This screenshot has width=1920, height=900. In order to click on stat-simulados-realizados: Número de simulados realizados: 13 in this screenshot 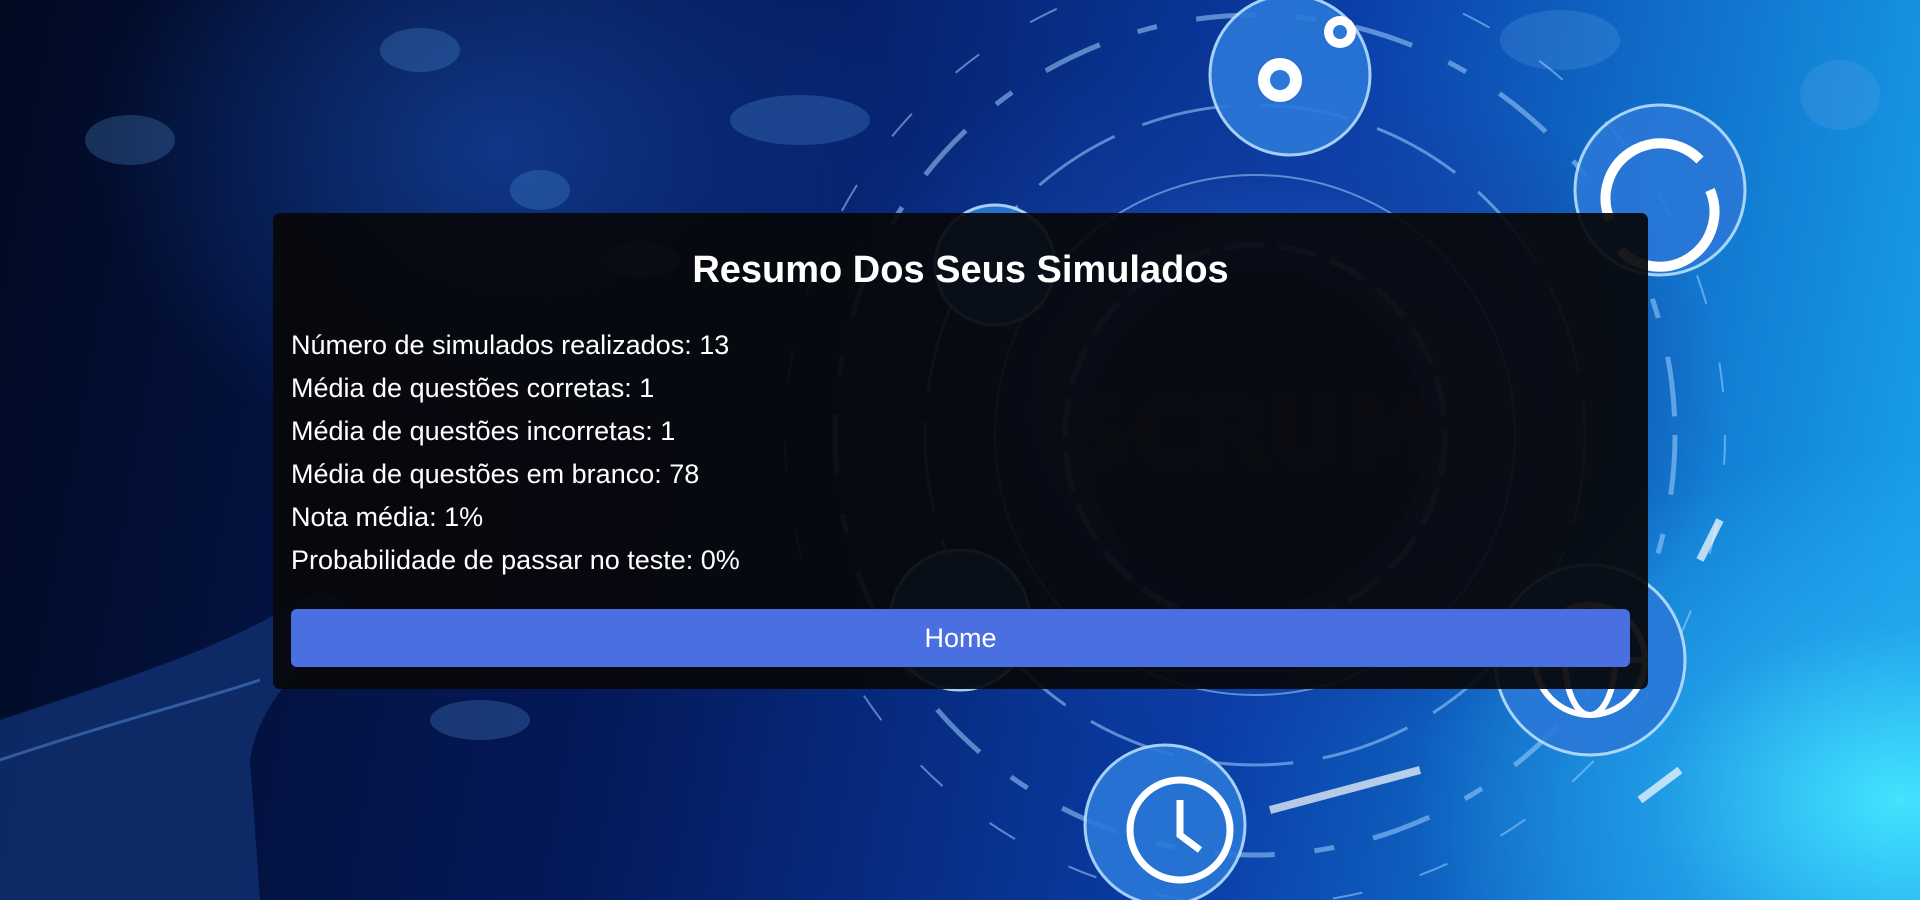, I will do `click(510, 345)`.